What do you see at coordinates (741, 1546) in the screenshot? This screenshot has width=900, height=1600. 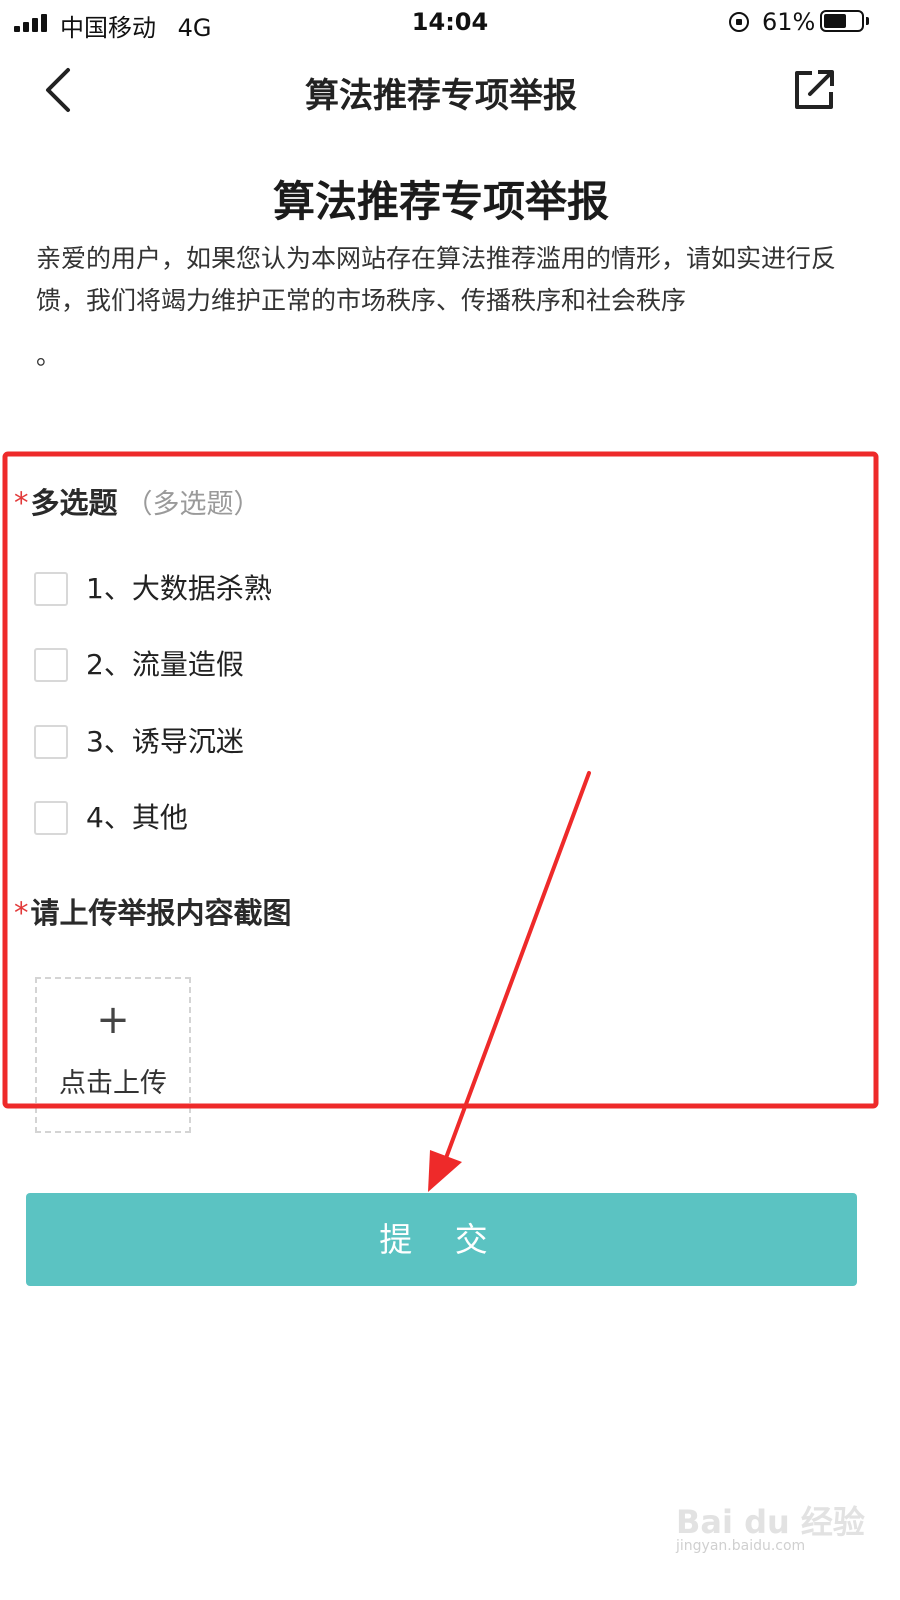 I see `watermark-url: jingyan.baidu.com` at bounding box center [741, 1546].